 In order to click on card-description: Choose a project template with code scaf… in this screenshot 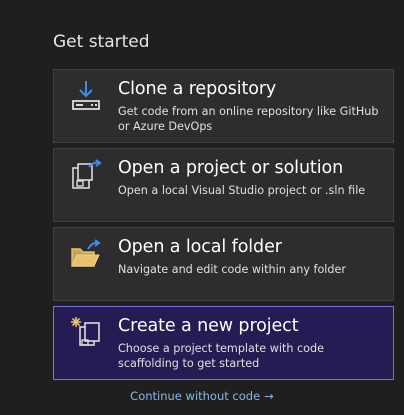, I will do `click(221, 356)`.